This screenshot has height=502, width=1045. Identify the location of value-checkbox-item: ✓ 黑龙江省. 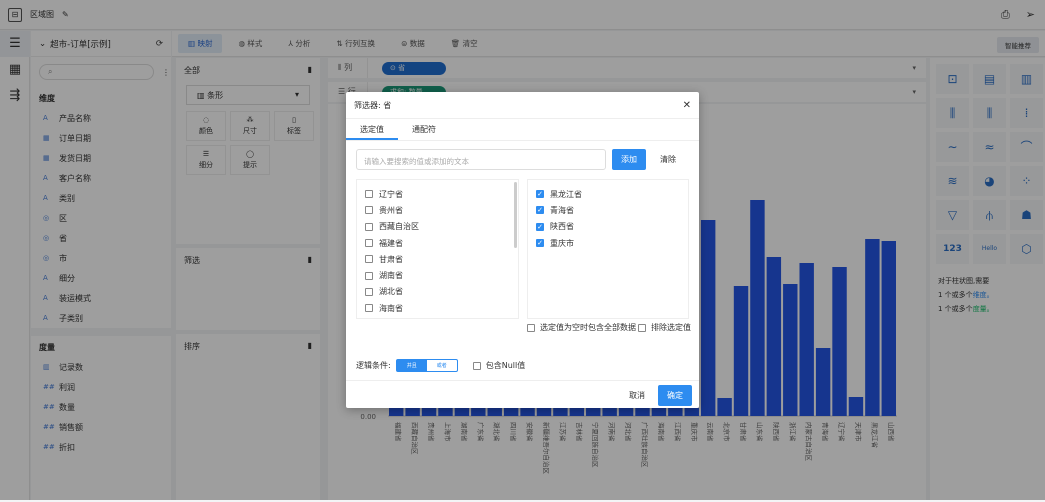
(608, 194).